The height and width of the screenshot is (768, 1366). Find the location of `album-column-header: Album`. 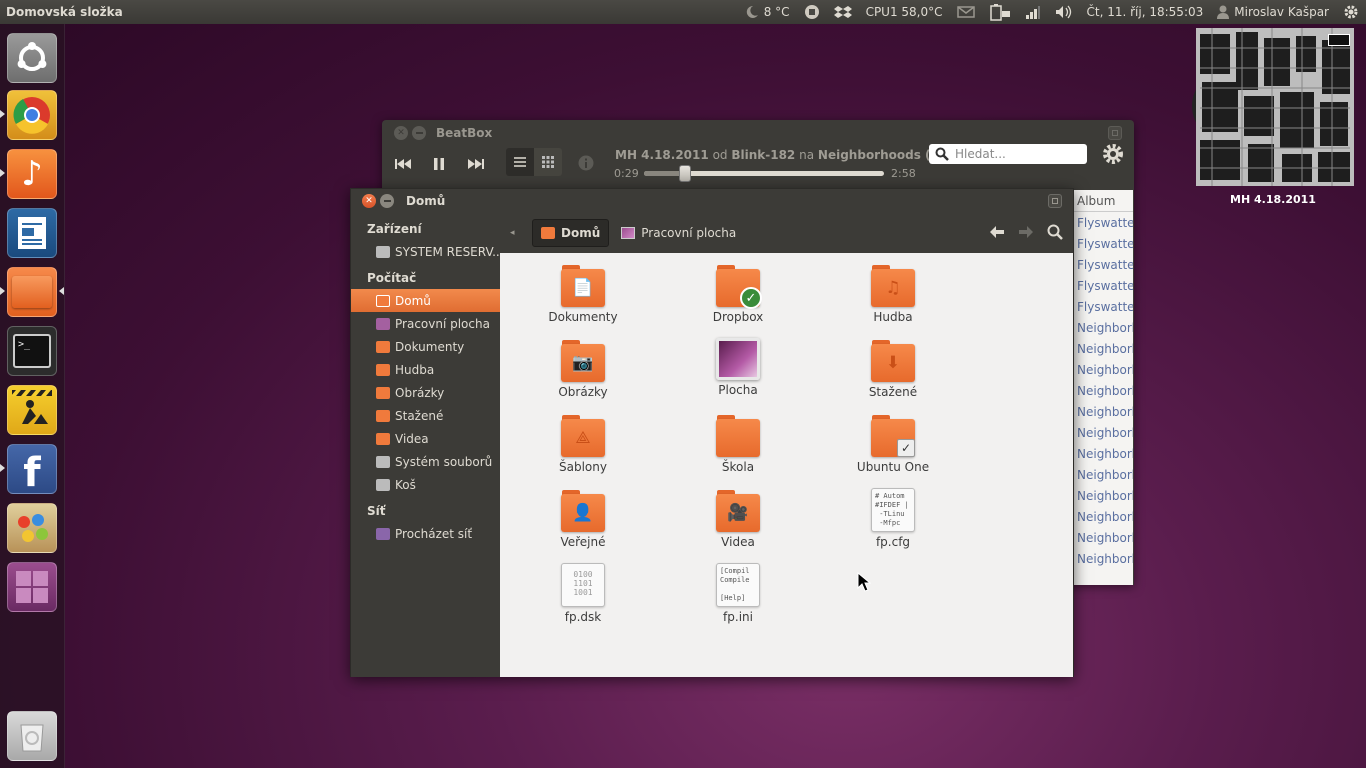

album-column-header: Album is located at coordinates (1103, 201).